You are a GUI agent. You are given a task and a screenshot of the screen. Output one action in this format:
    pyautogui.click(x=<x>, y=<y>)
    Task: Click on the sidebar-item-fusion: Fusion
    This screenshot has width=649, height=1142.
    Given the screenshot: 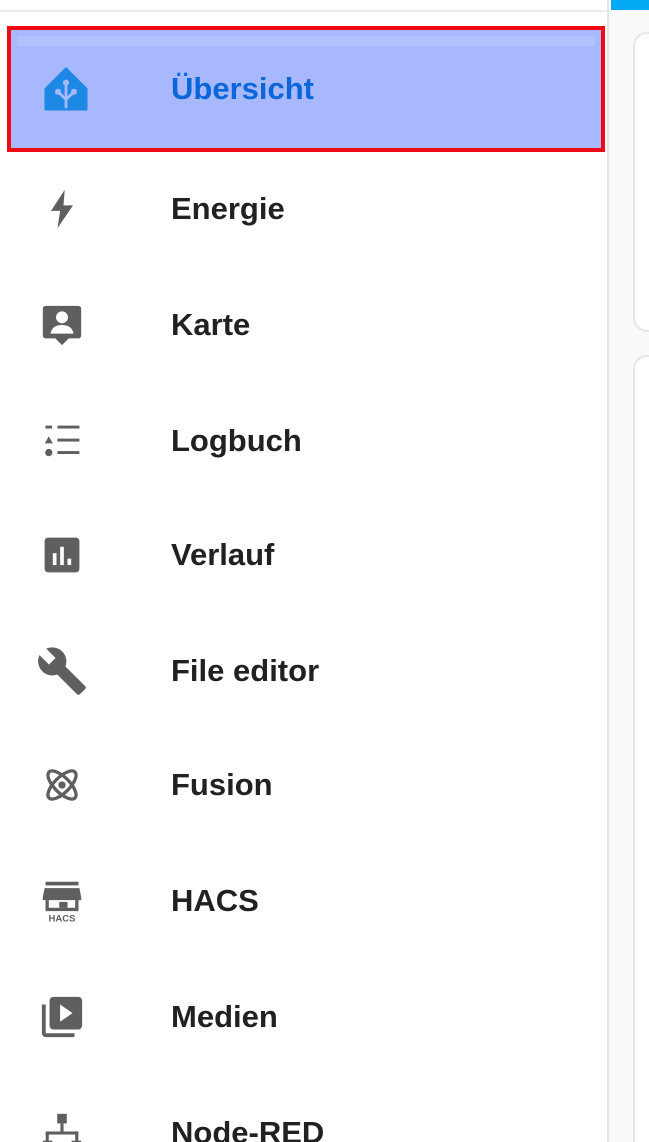 What is the action you would take?
    pyautogui.click(x=303, y=785)
    